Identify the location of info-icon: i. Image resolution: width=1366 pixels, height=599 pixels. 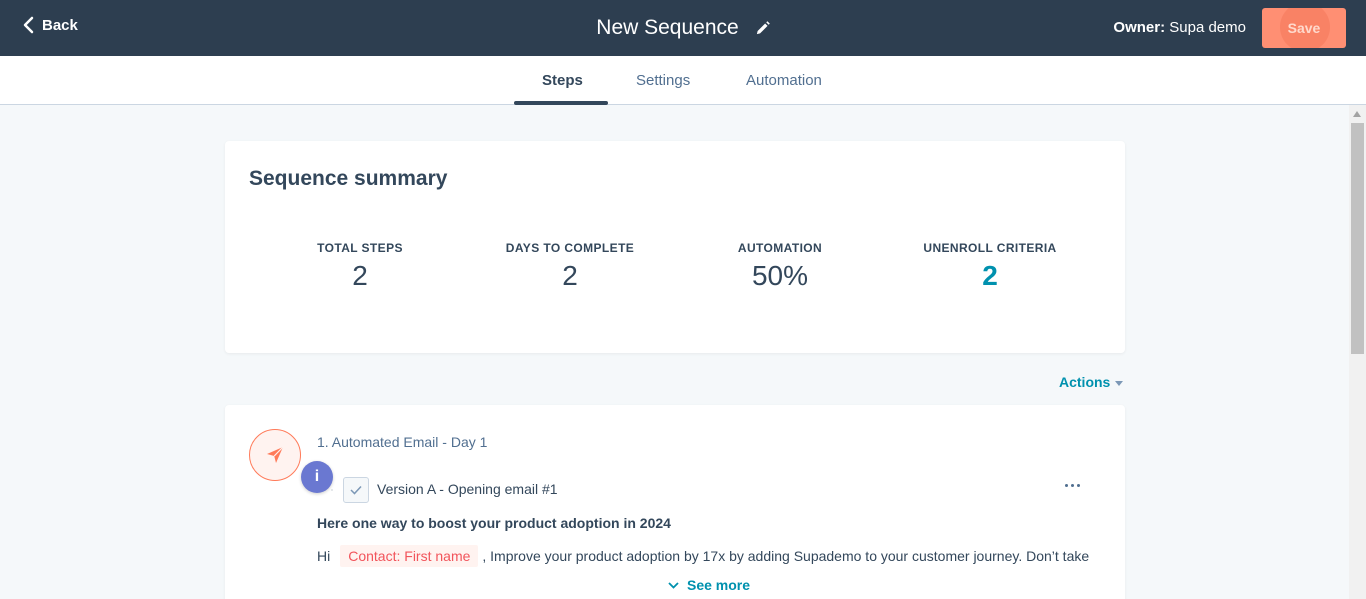
(317, 477).